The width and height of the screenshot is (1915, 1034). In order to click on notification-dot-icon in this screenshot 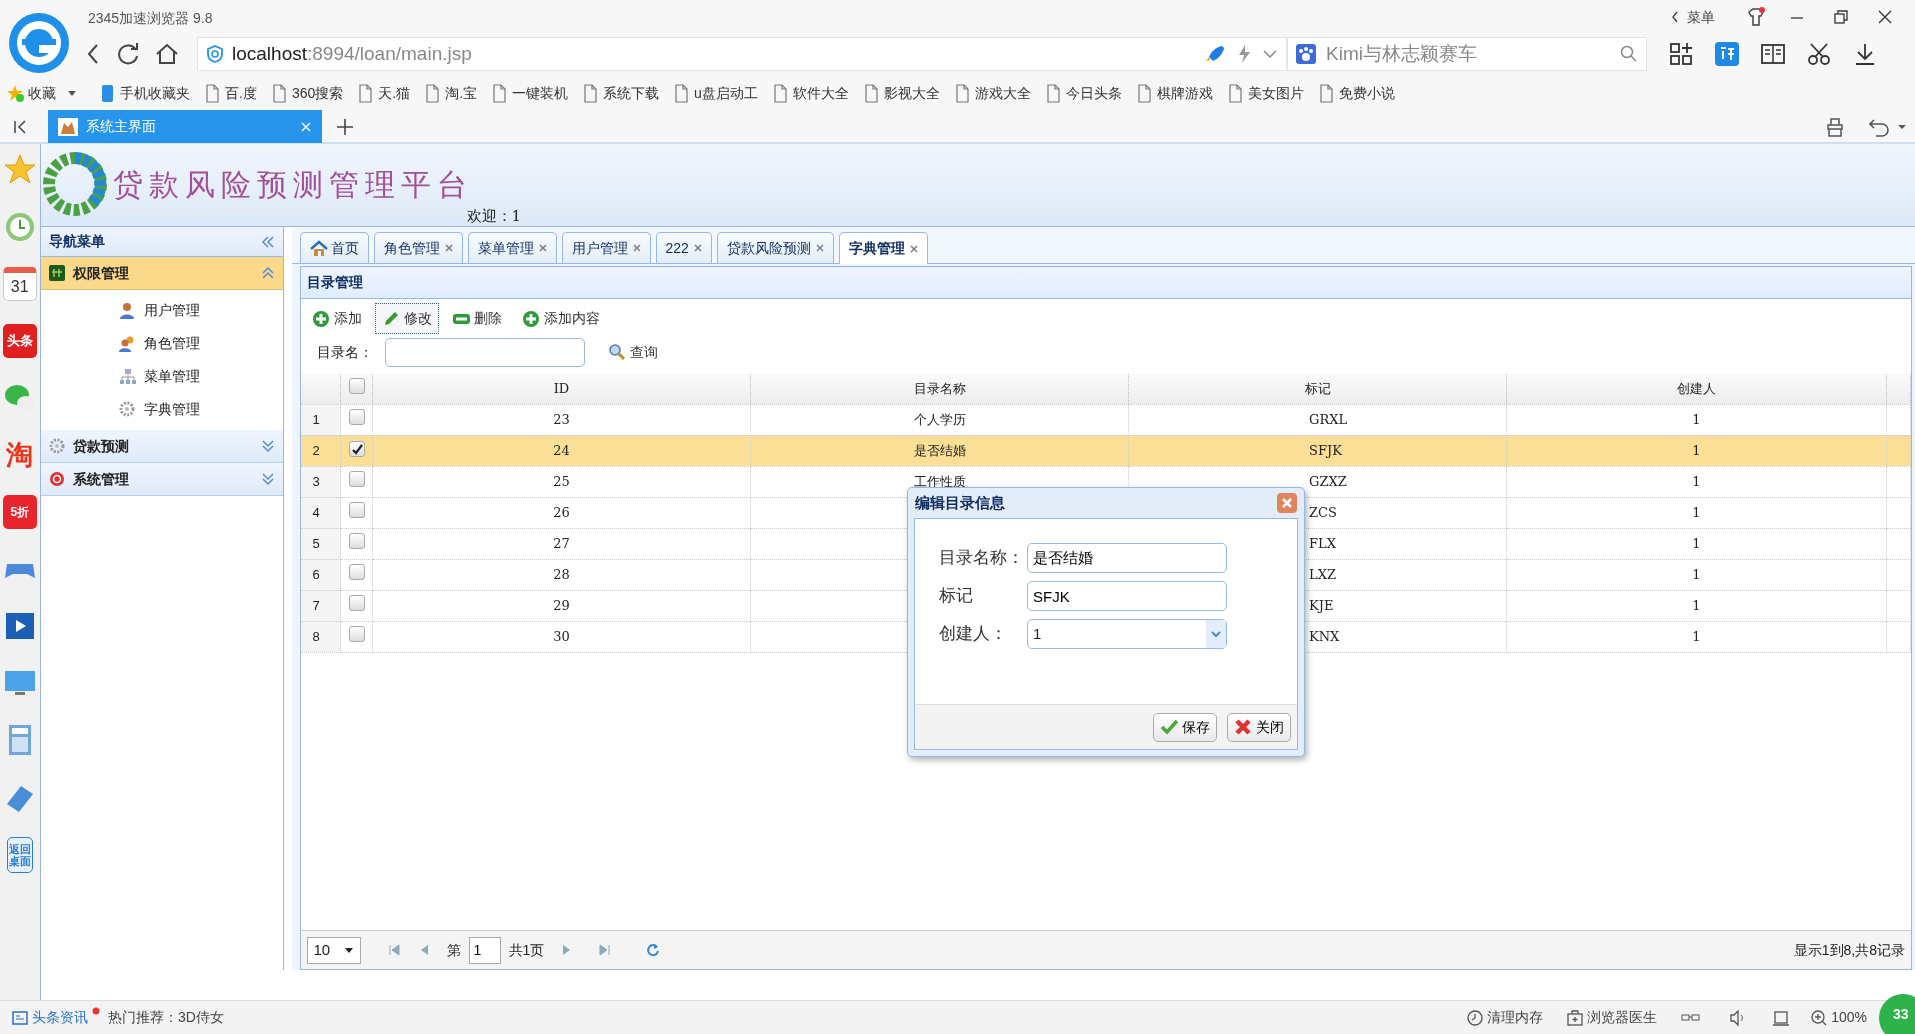, I will do `click(96, 1011)`.